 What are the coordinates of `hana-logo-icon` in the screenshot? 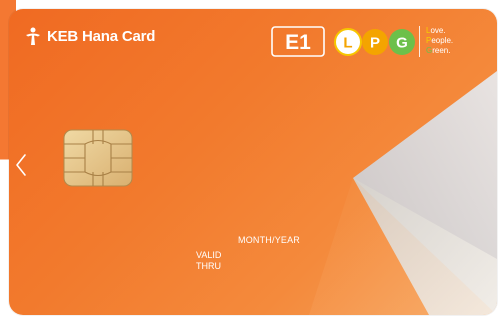 It's located at (33, 36).